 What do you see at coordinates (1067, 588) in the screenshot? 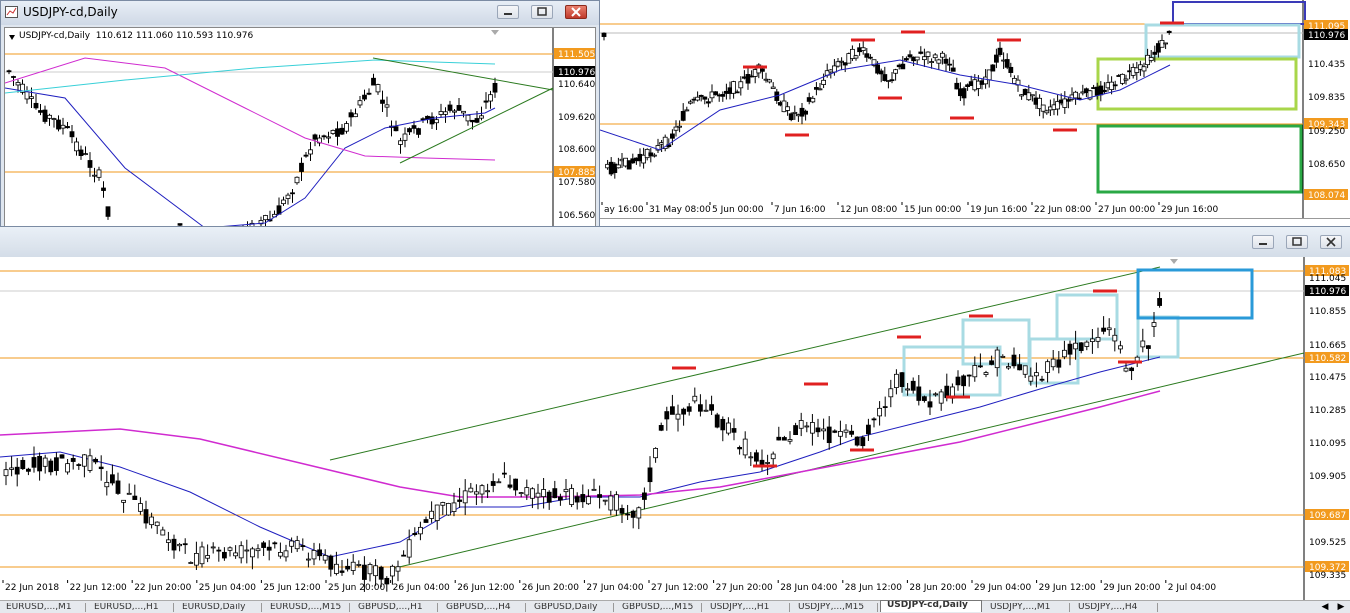
I see `m15-time-label: 29 Jun 12:00` at bounding box center [1067, 588].